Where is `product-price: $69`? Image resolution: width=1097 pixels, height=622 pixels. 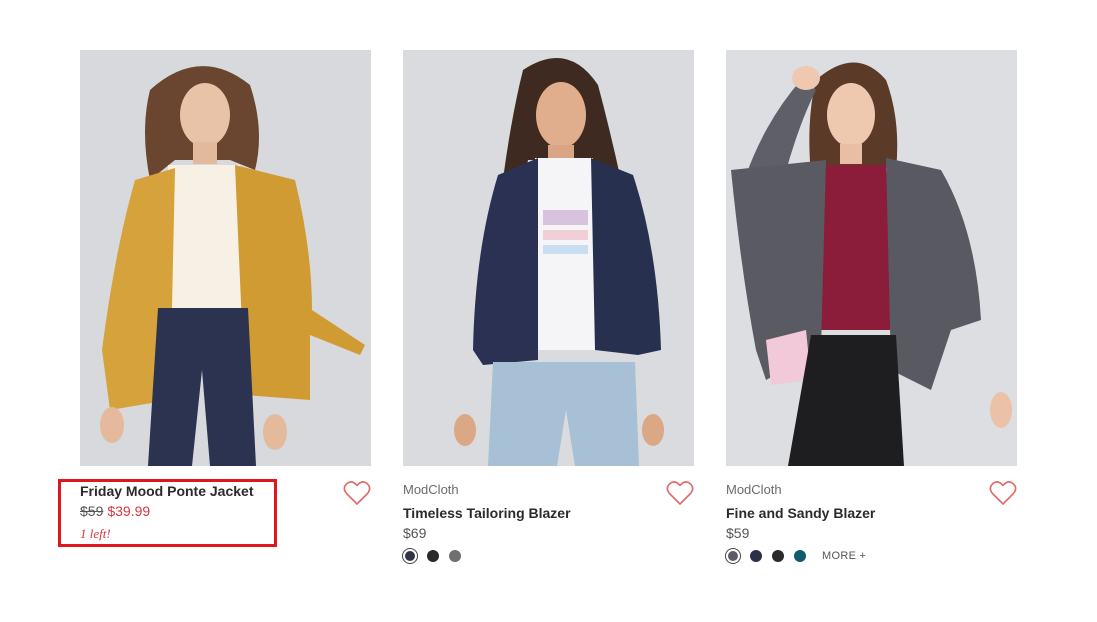 product-price: $69 is located at coordinates (415, 533).